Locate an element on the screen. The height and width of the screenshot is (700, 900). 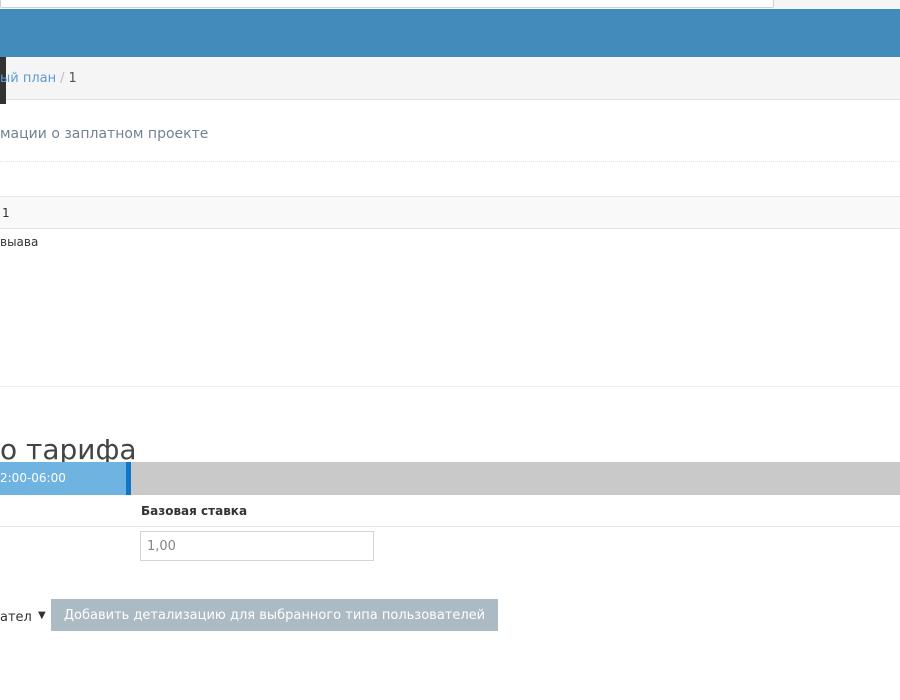
page-subtitle: мации о заплатном проекте is located at coordinates (104, 134).